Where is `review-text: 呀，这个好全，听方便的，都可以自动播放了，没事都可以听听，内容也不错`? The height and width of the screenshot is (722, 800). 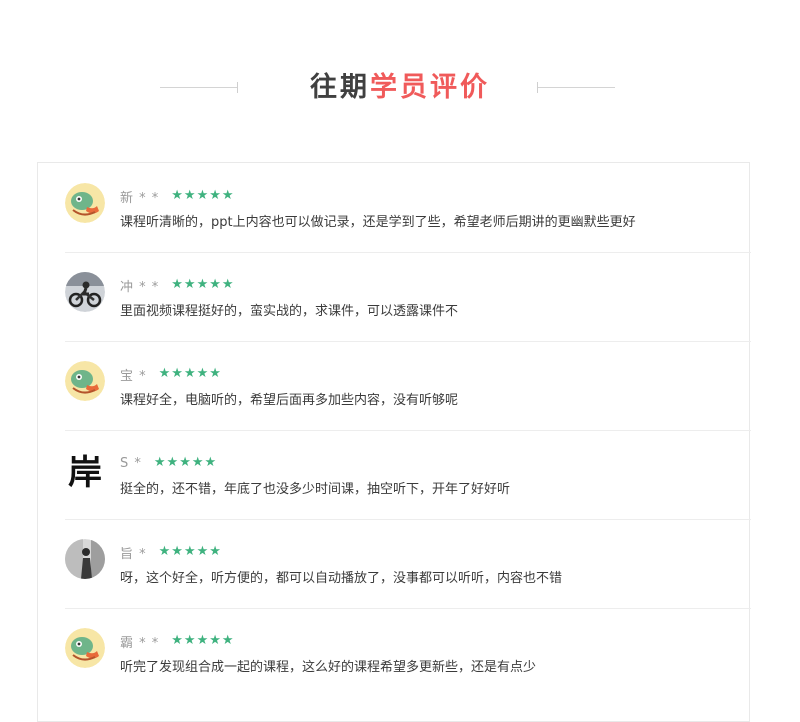
review-text: 呀，这个好全，听方便的，都可以自动播放了，没事都可以听听，内容也不错 is located at coordinates (341, 578).